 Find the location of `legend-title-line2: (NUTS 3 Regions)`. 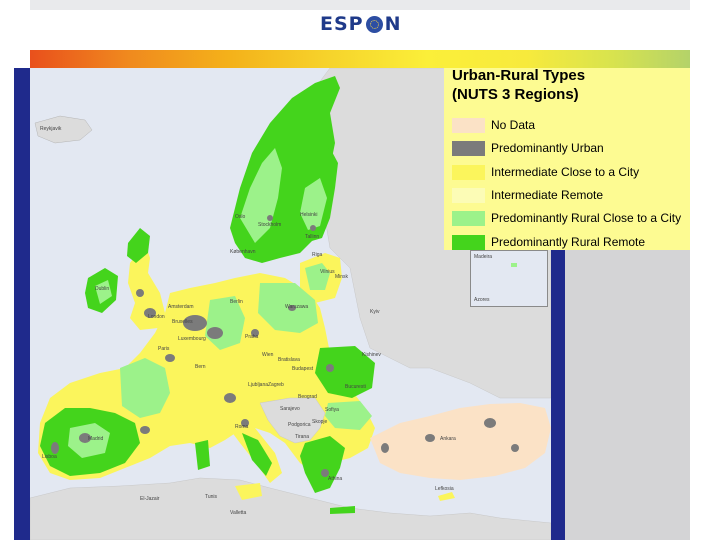

legend-title-line2: (NUTS 3 Regions) is located at coordinates (515, 94).